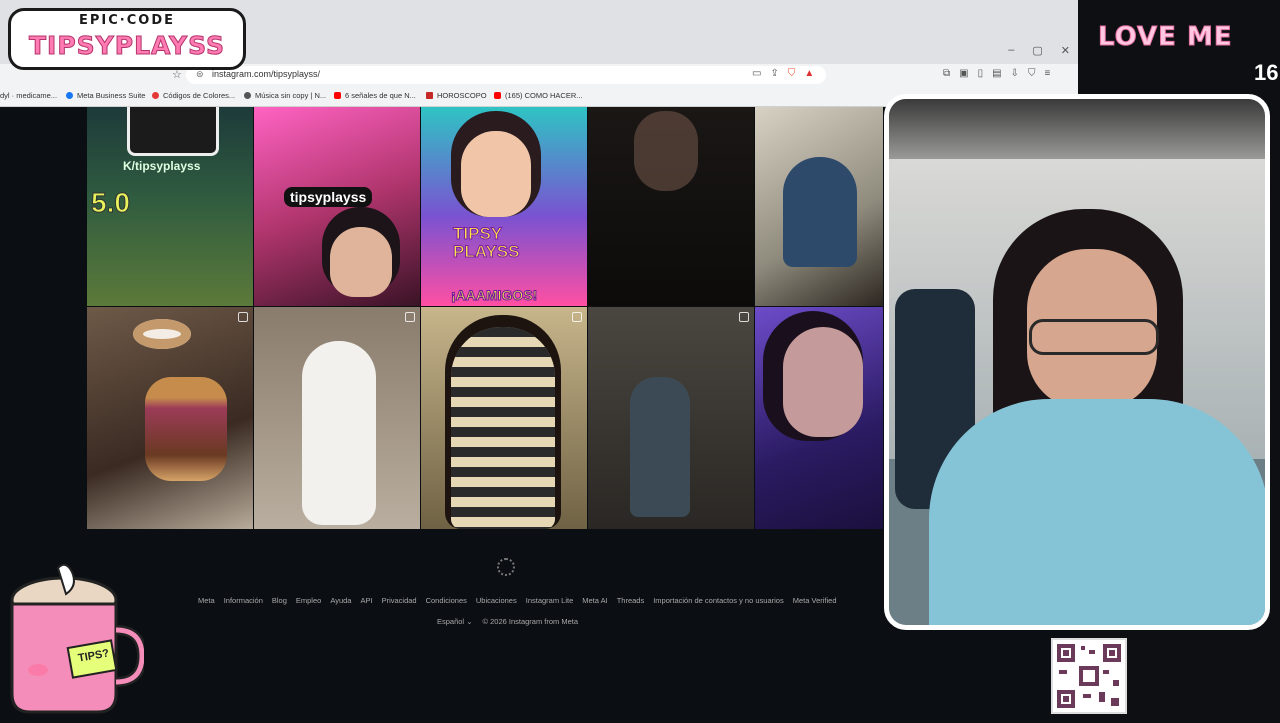 The height and width of the screenshot is (723, 1280). I want to click on illustrated-girl, so click(503, 428).